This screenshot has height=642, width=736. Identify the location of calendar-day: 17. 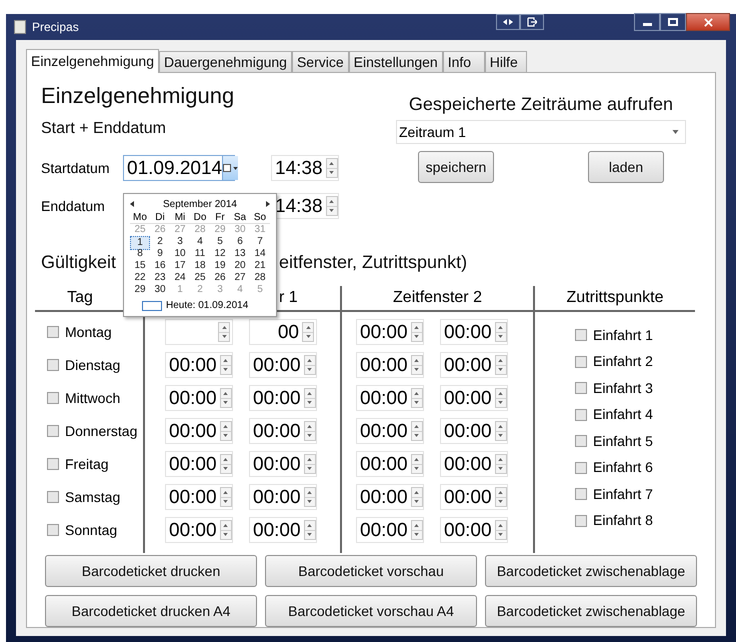
(180, 266).